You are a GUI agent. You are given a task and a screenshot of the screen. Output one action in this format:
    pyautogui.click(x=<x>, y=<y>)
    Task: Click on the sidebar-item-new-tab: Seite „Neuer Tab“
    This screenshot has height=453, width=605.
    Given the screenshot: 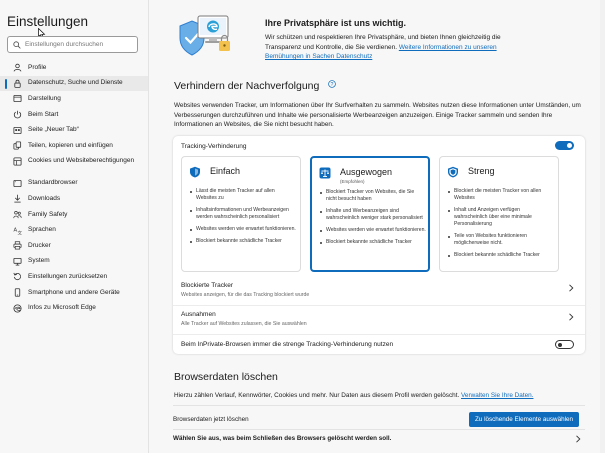 What is the action you would take?
    pyautogui.click(x=74, y=130)
    